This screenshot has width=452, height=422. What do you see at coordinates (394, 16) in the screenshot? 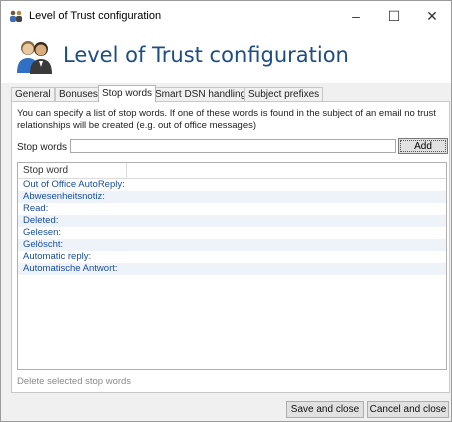
I see `maximize-button: ☐` at bounding box center [394, 16].